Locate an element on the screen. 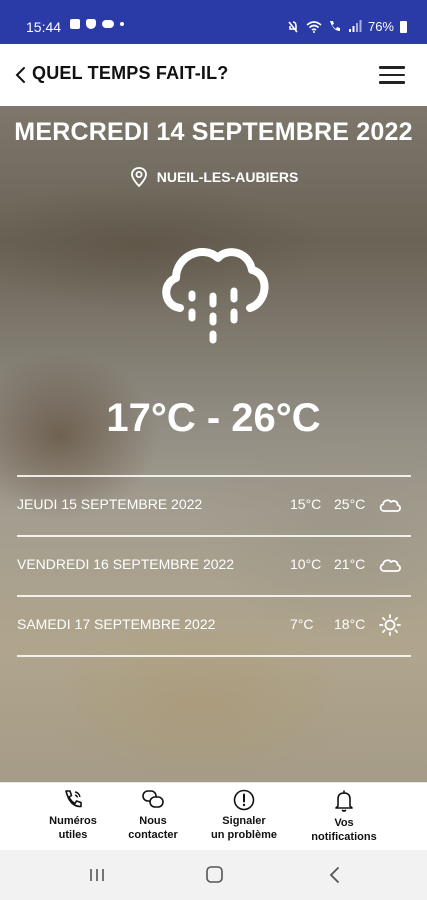 The height and width of the screenshot is (900, 427). status-bar: 15:44 76% is located at coordinates (213, 22).